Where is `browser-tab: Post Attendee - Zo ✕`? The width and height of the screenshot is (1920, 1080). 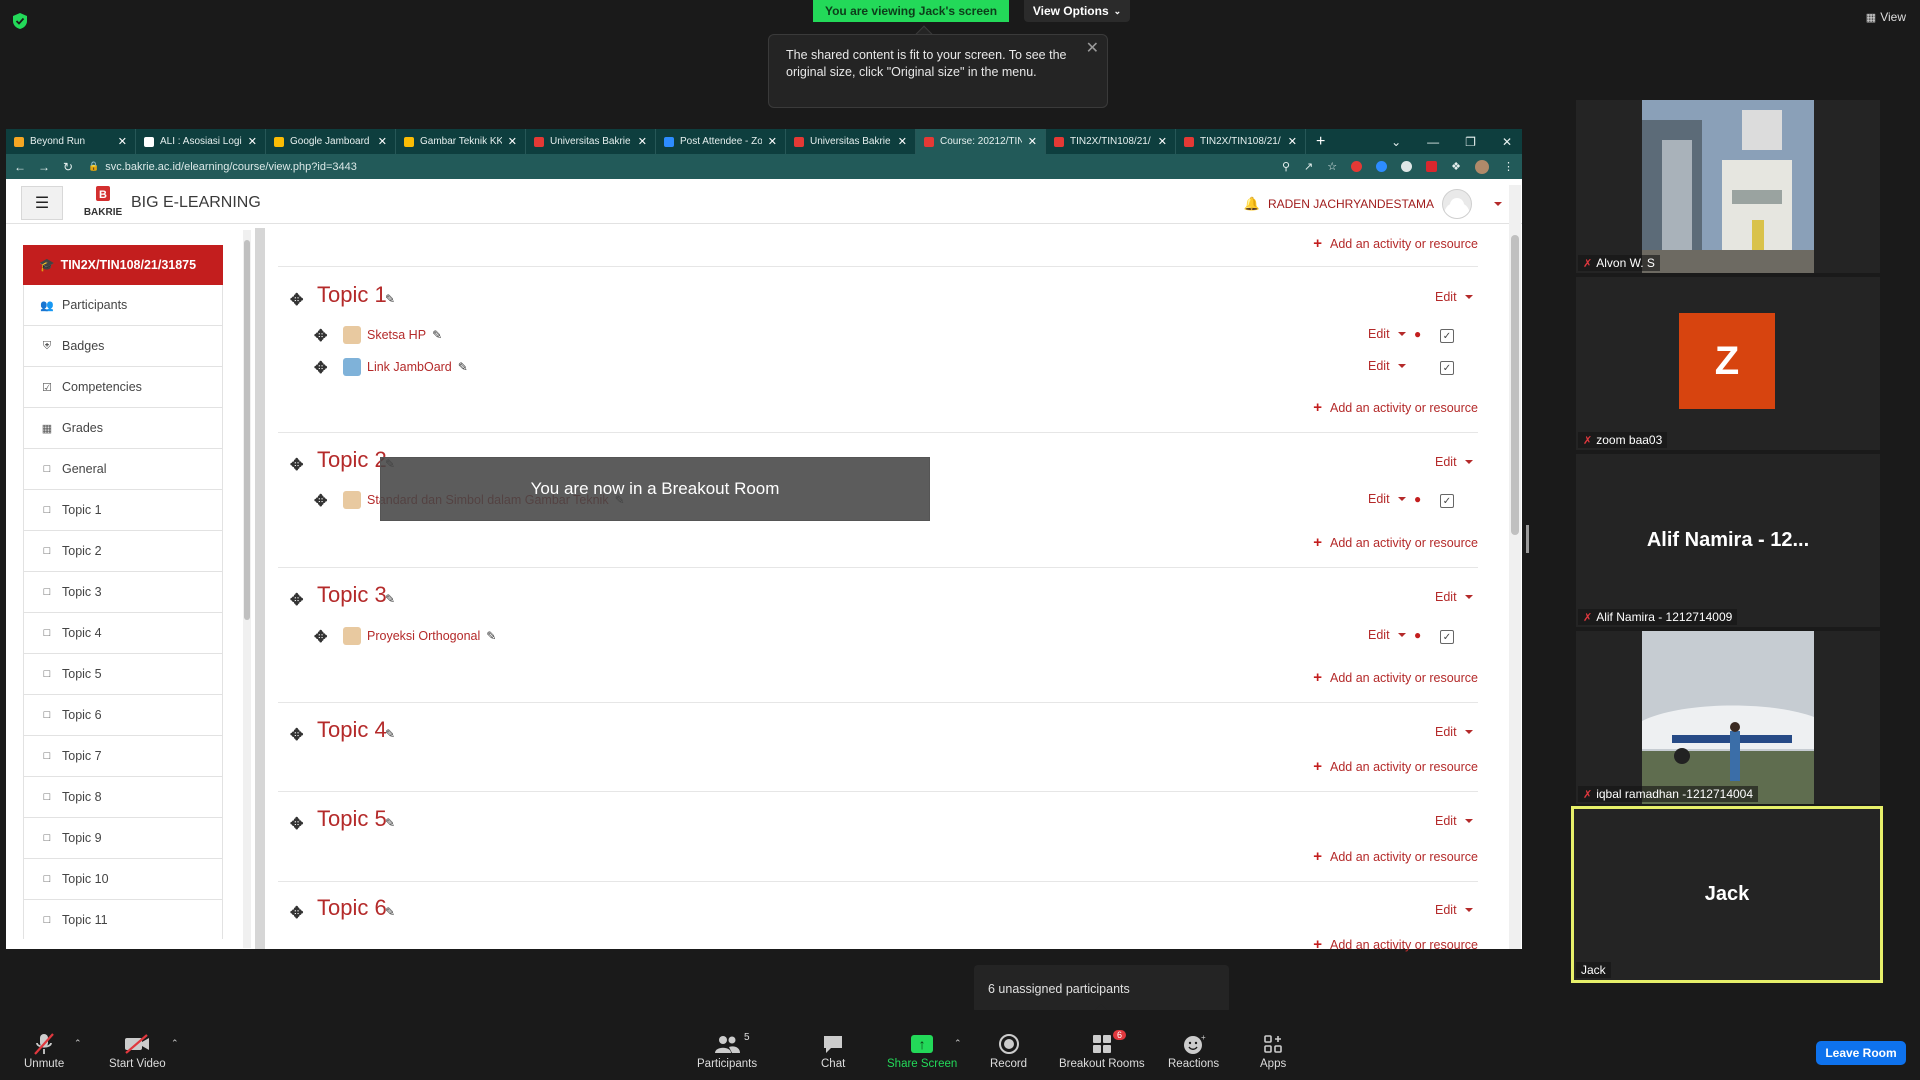 browser-tab: Post Attendee - Zo ✕ is located at coordinates (721, 141).